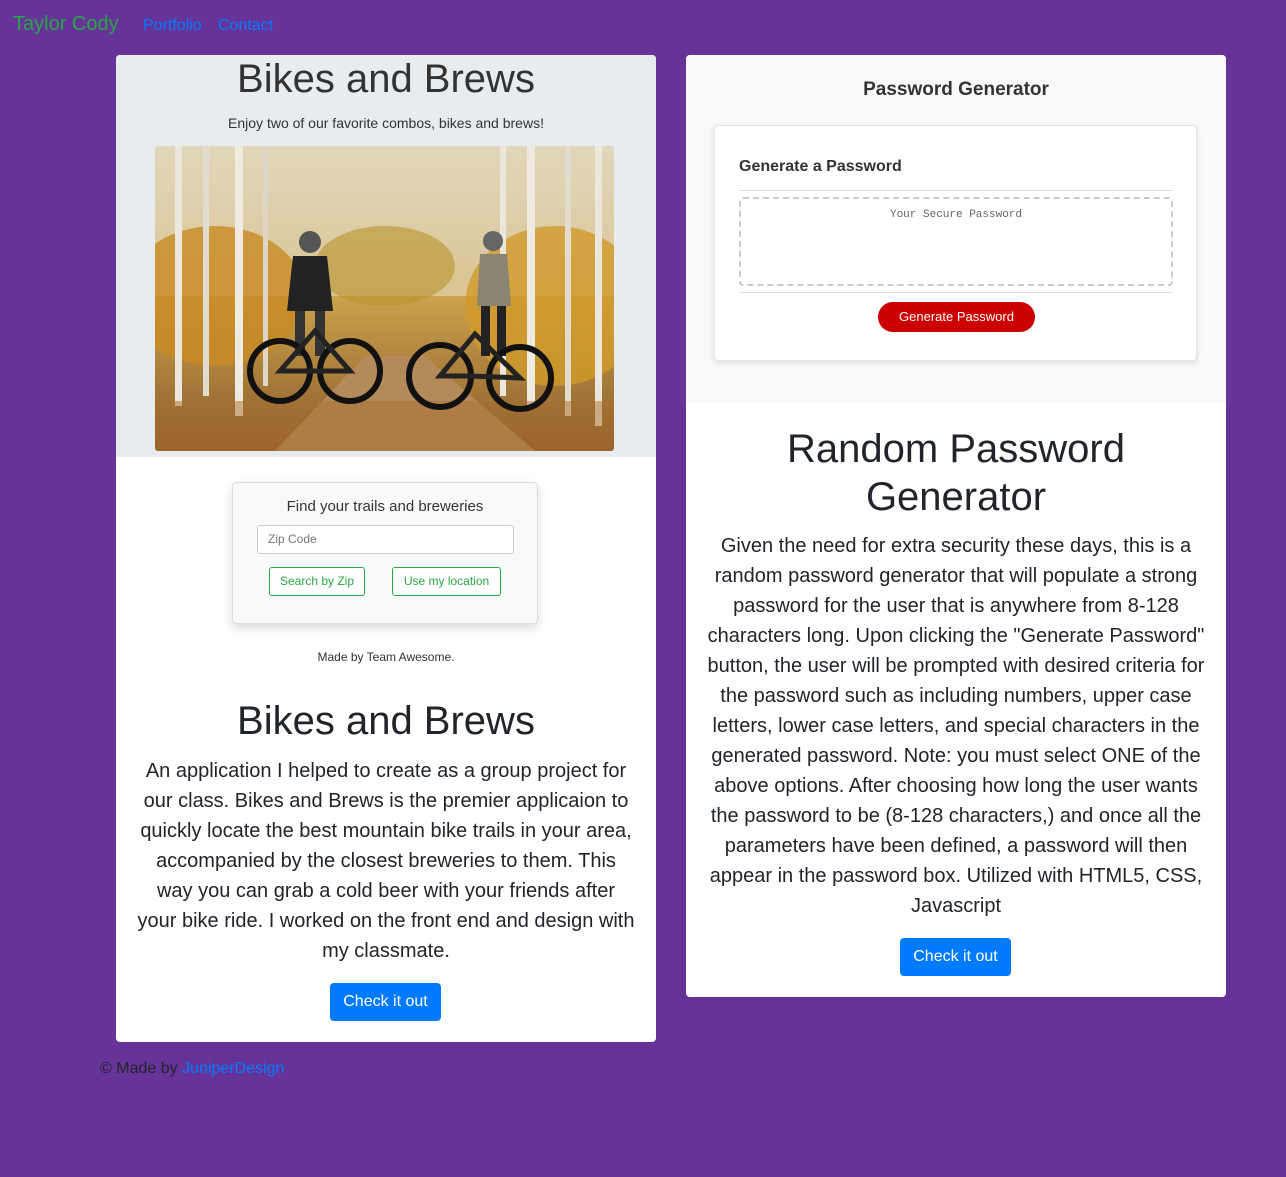 The width and height of the screenshot is (1286, 1177). I want to click on use-my-location-button: Use my location, so click(446, 581).